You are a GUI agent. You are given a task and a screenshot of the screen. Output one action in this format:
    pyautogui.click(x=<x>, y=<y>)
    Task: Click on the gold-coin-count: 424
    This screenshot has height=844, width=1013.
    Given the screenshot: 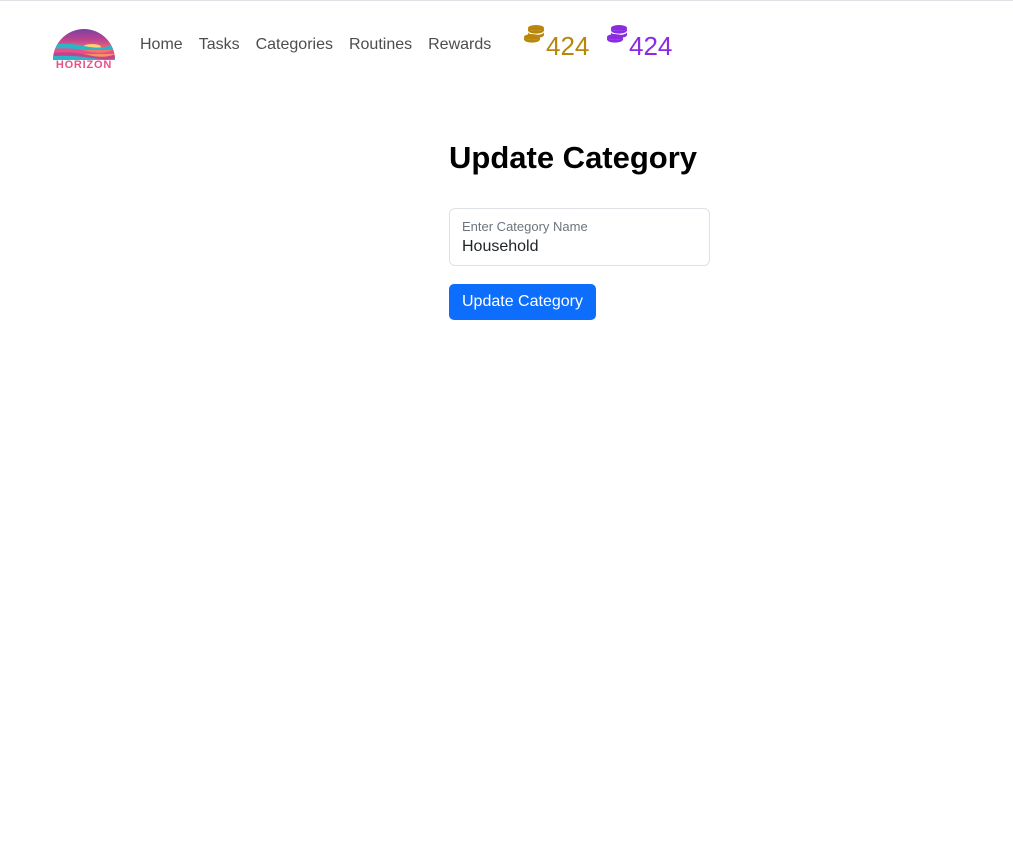 What is the action you would take?
    pyautogui.click(x=568, y=46)
    